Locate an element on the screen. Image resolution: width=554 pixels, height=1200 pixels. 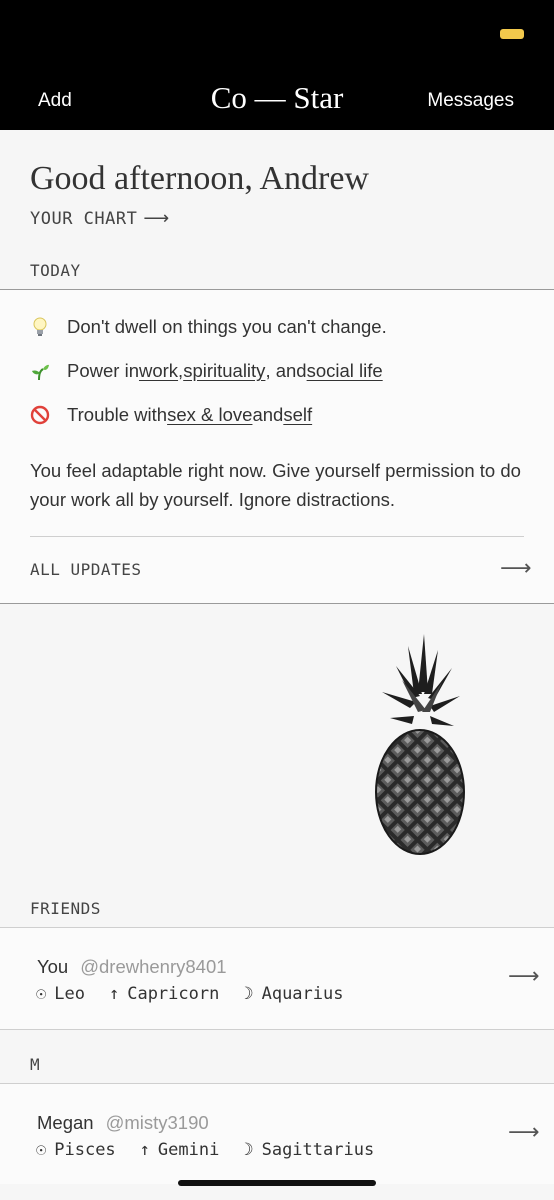
tip-item-dont-dwell: Don't dwell on things you can't change. is located at coordinates (208, 327).